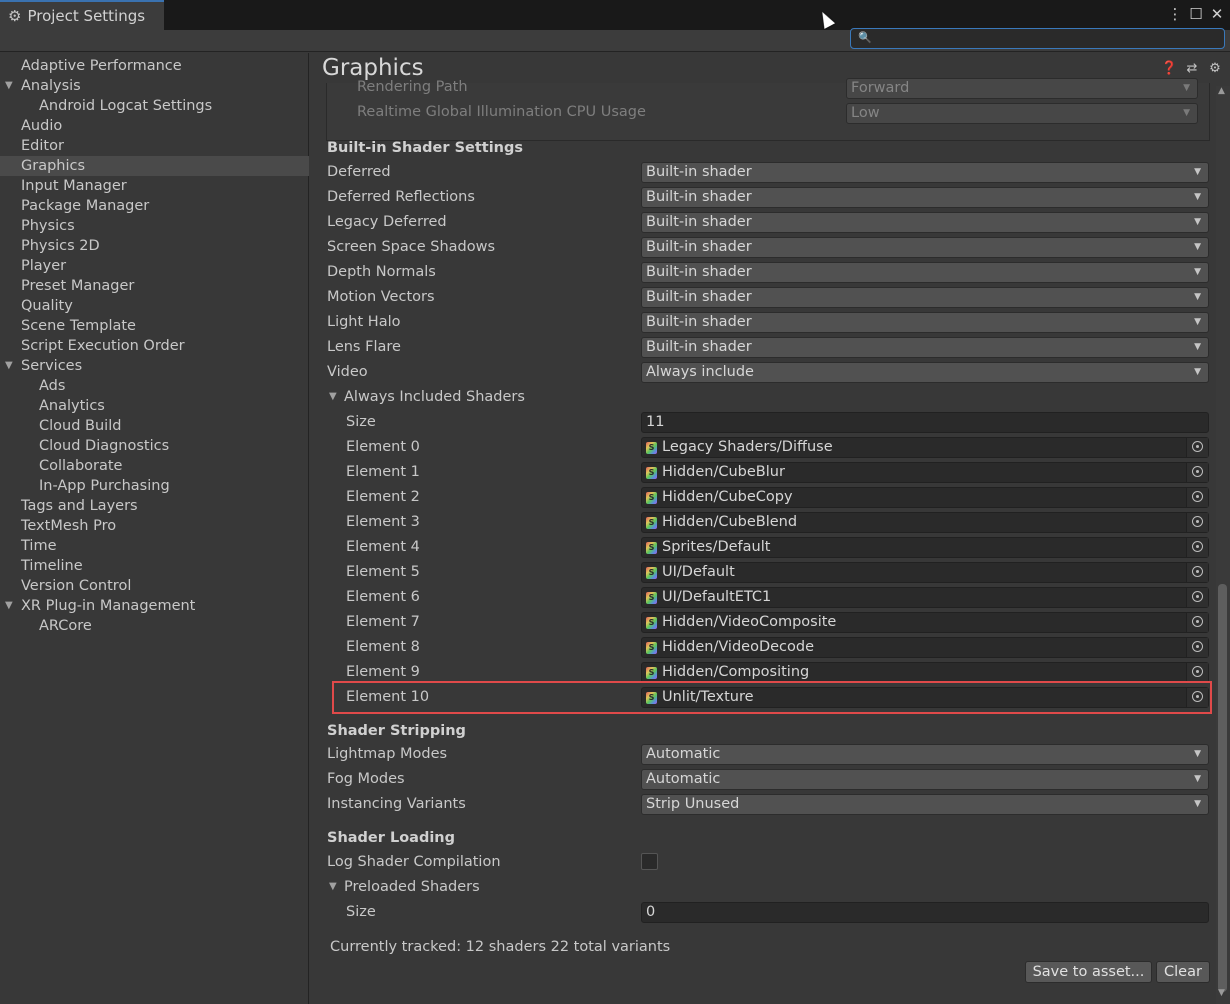  What do you see at coordinates (925, 447) in the screenshot?
I see `shader-object-field: S Legacy Shaders/Diffuse` at bounding box center [925, 447].